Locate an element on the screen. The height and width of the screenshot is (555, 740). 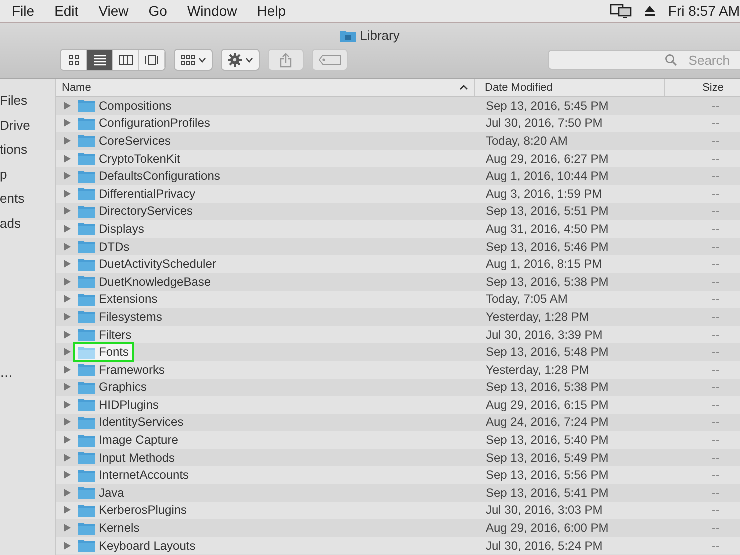
folder-name: DuetActivityScheduler is located at coordinates (157, 264).